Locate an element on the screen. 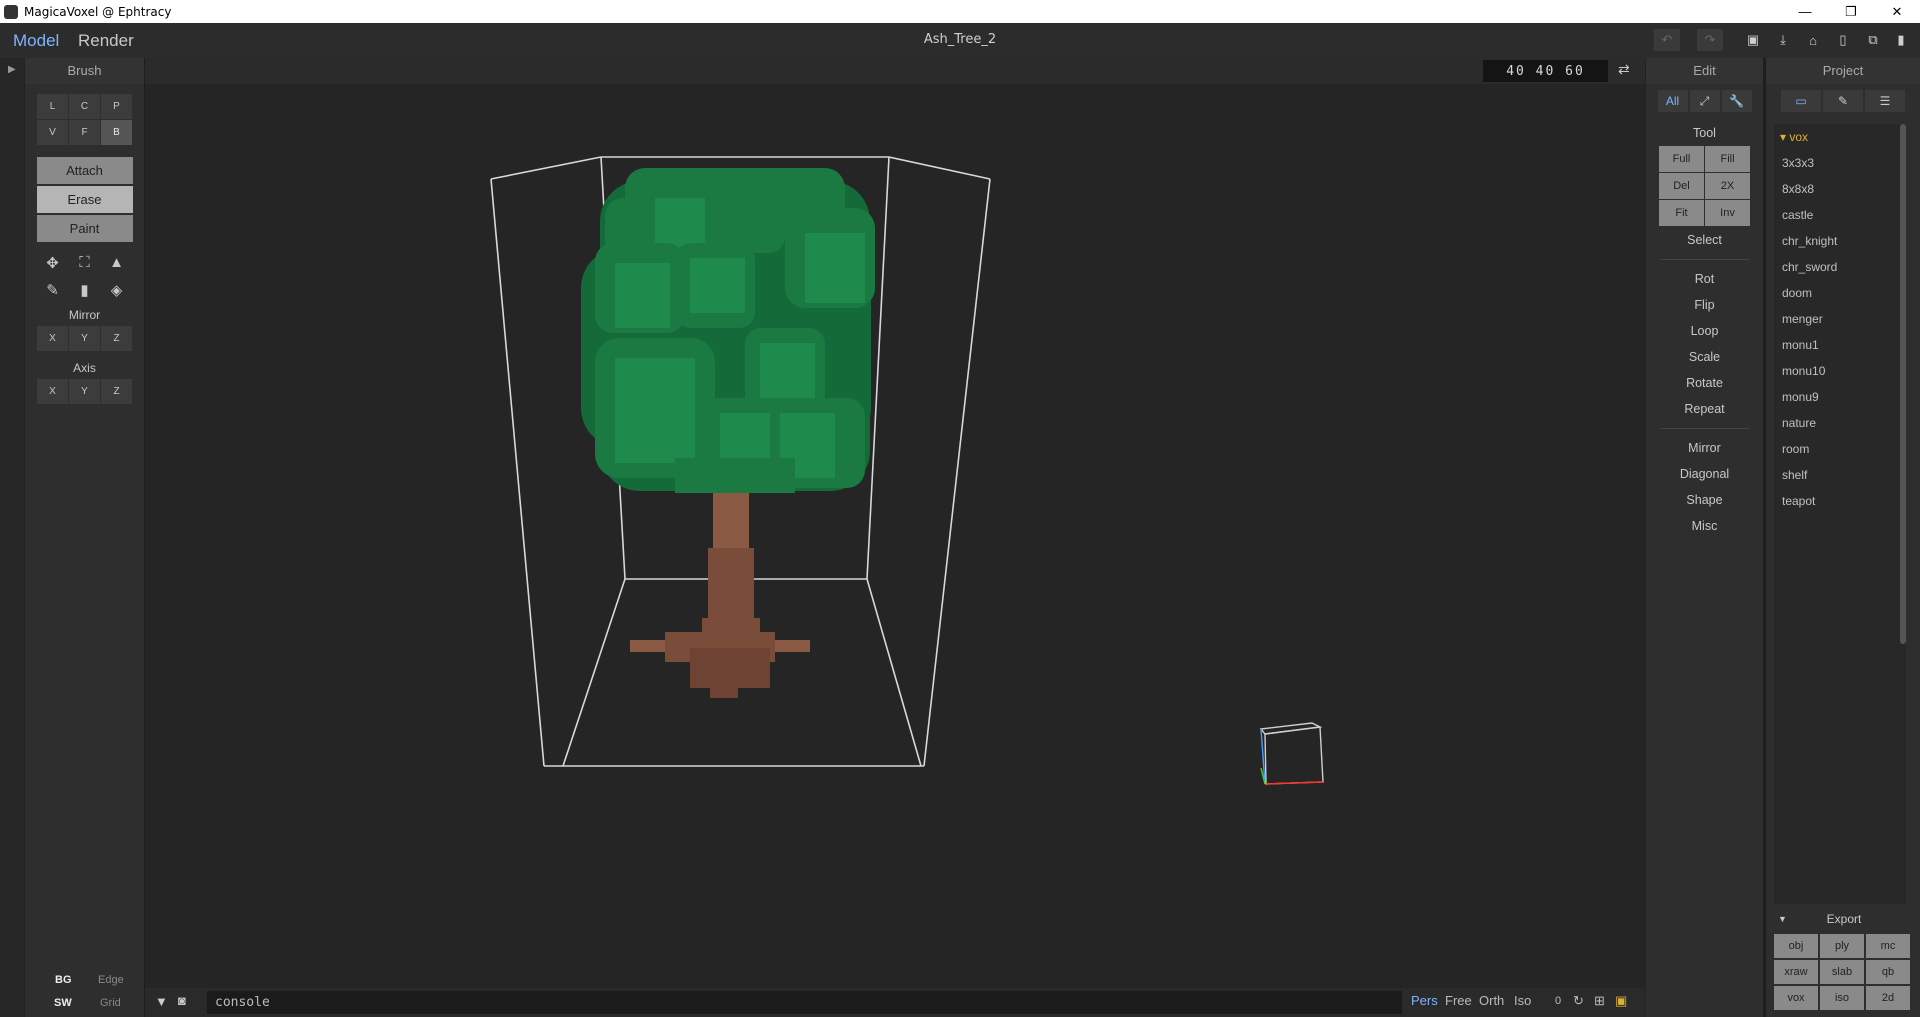 This screenshot has width=1920, height=1017. list-item: chr_sword is located at coordinates (1840, 267).